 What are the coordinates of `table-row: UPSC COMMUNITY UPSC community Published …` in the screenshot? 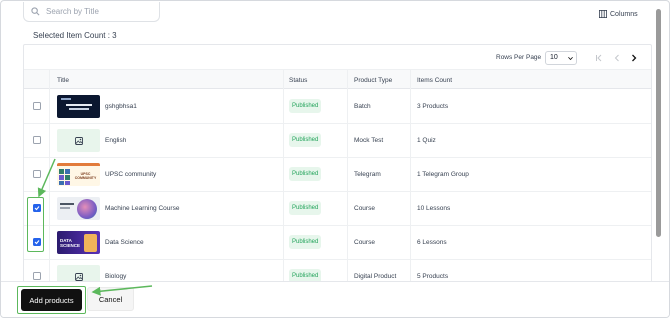 It's located at (337, 175).